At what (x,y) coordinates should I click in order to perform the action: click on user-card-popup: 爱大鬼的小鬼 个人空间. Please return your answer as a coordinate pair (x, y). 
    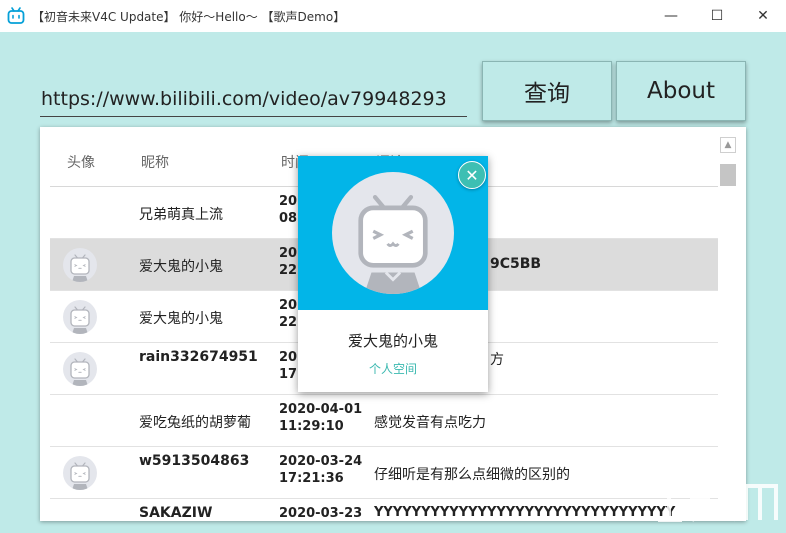
    Looking at the image, I should click on (393, 274).